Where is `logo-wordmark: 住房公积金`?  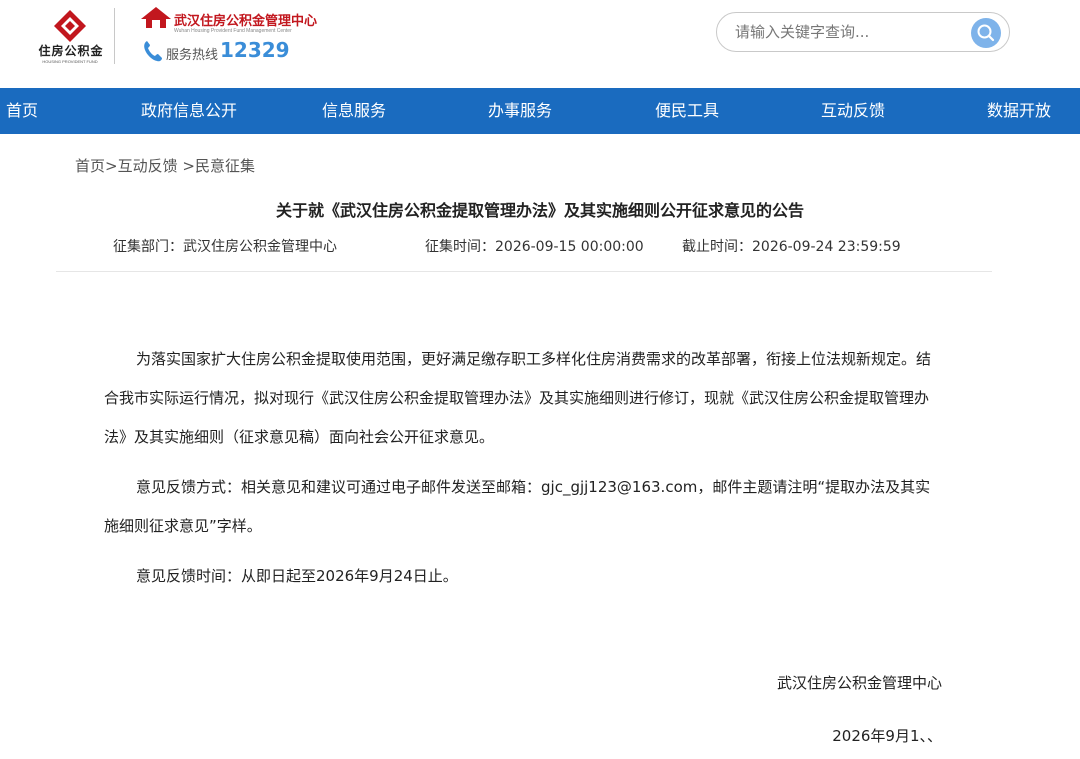 logo-wordmark: 住房公积金 is located at coordinates (71, 51).